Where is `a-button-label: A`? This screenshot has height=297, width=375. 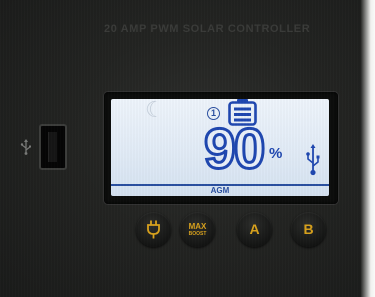 a-button-label: A is located at coordinates (254, 229).